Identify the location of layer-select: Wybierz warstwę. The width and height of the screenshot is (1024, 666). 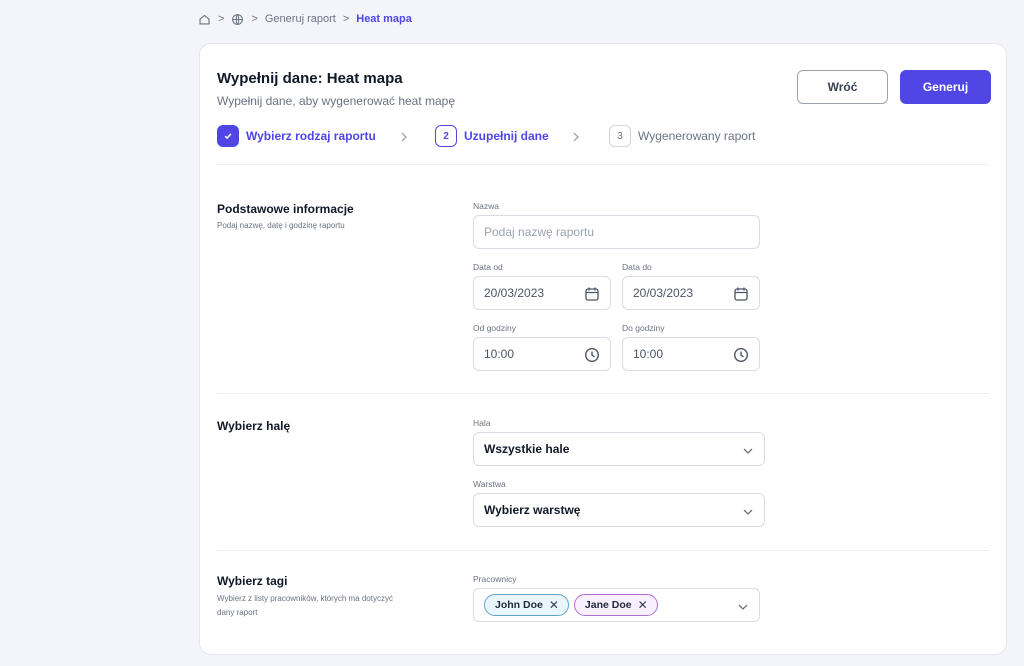
(619, 510).